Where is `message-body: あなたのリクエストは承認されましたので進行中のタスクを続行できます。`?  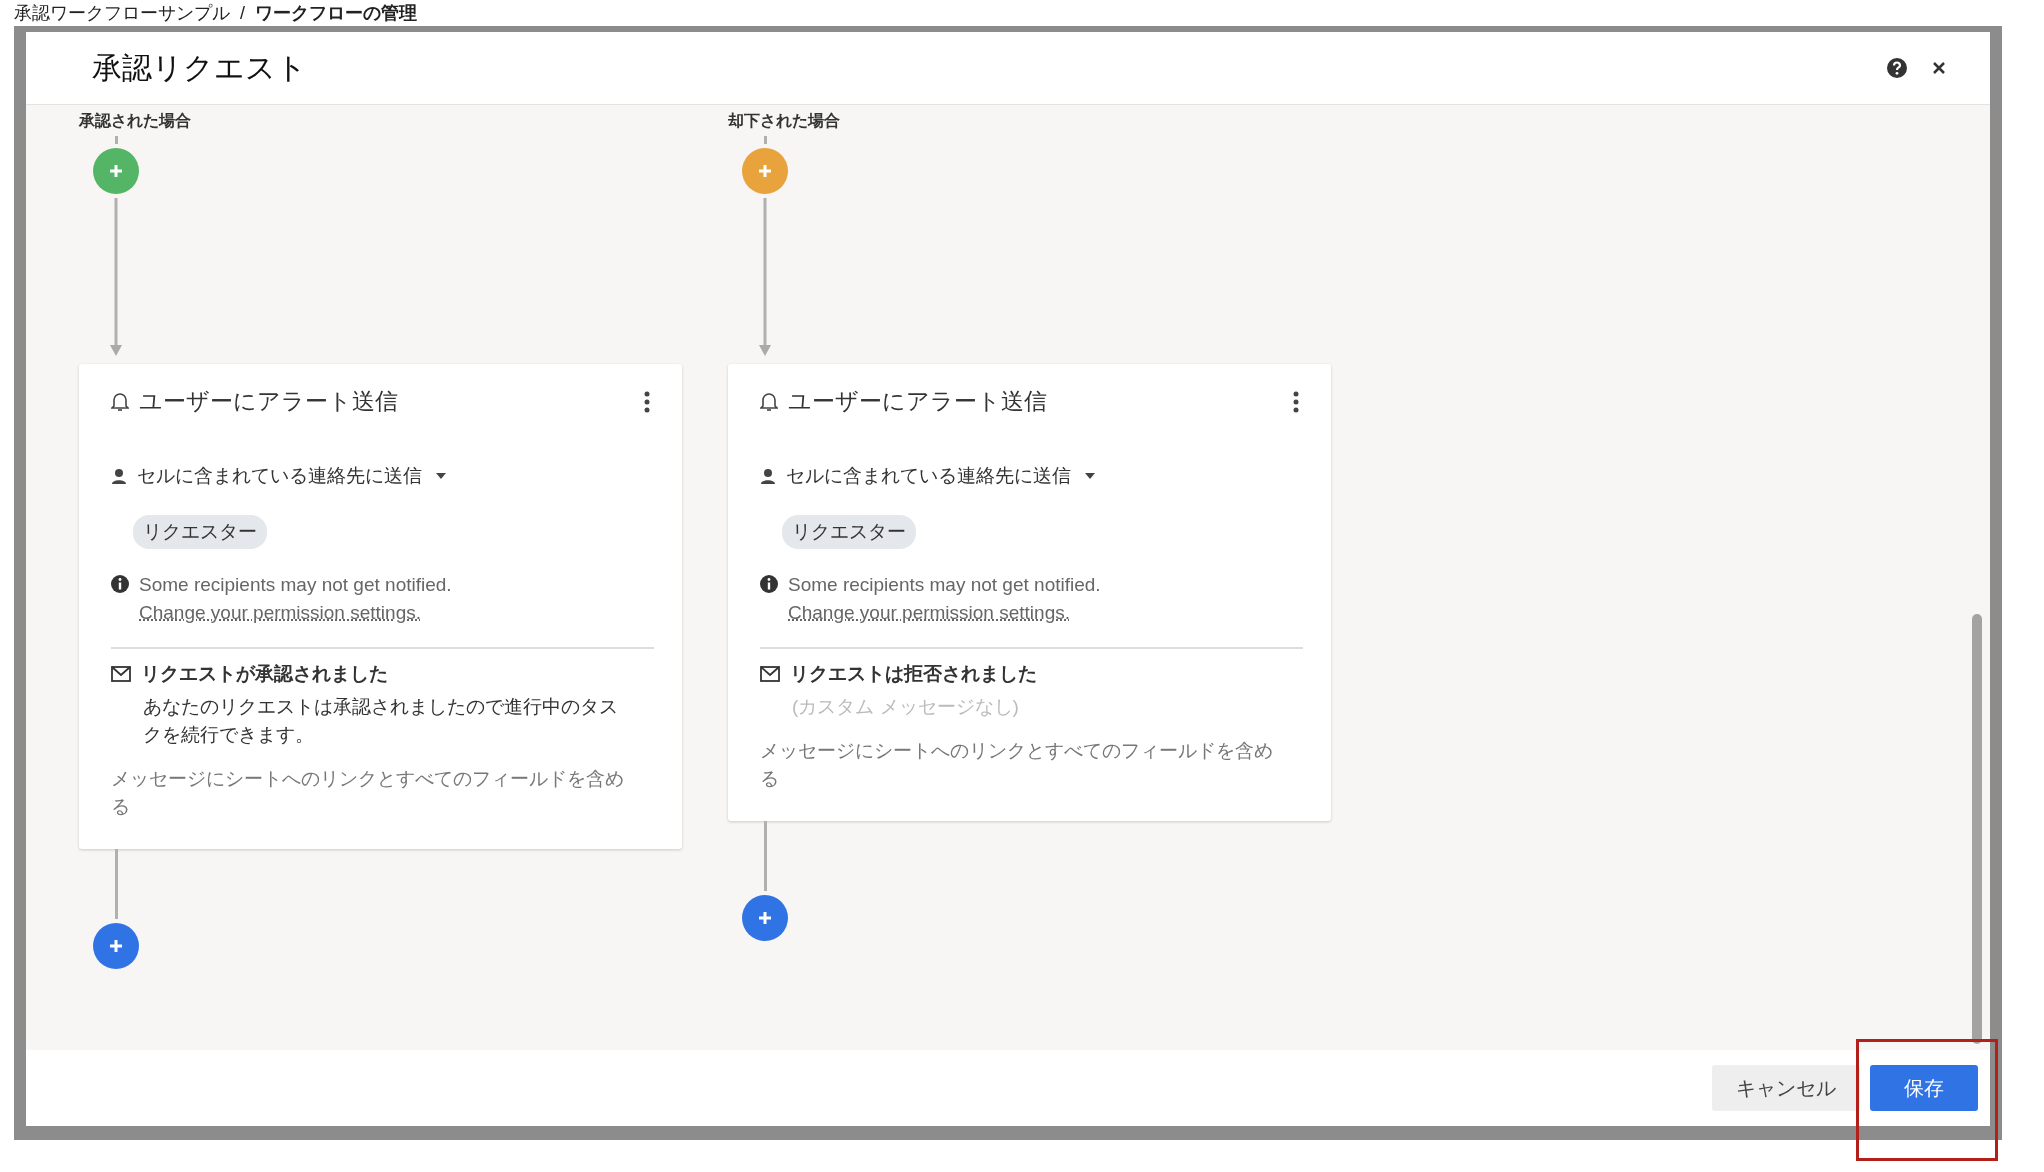 message-body: あなたのリクエストは承認されましたので進行中のタスクを続行できます。 is located at coordinates (381, 721).